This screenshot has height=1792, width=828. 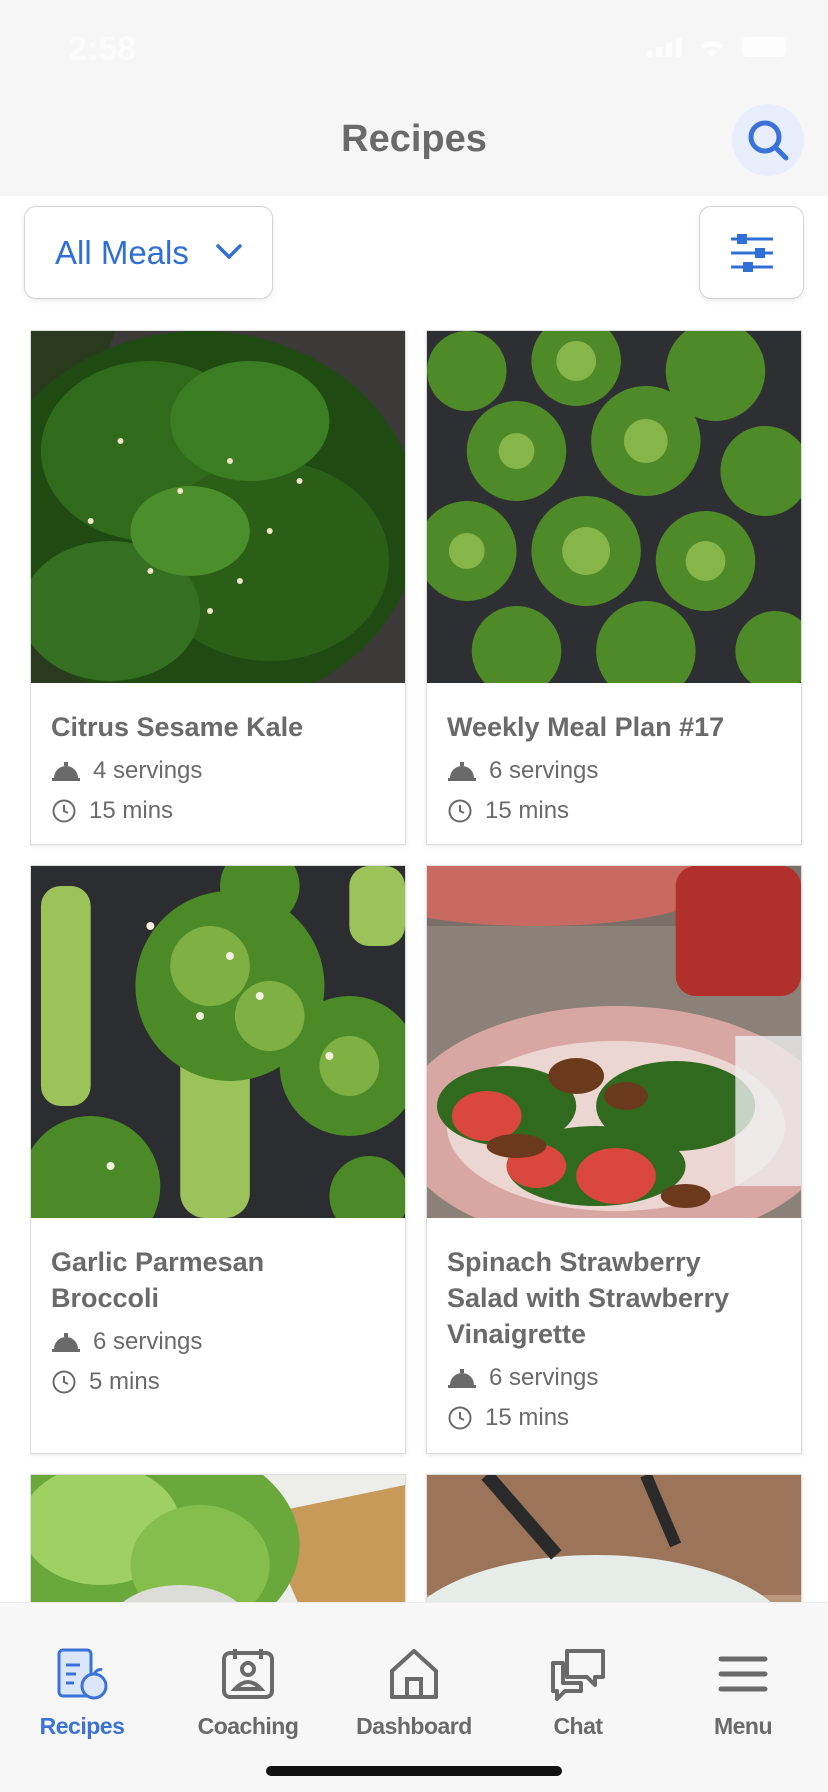 I want to click on header: Recipes, so click(x=414, y=146).